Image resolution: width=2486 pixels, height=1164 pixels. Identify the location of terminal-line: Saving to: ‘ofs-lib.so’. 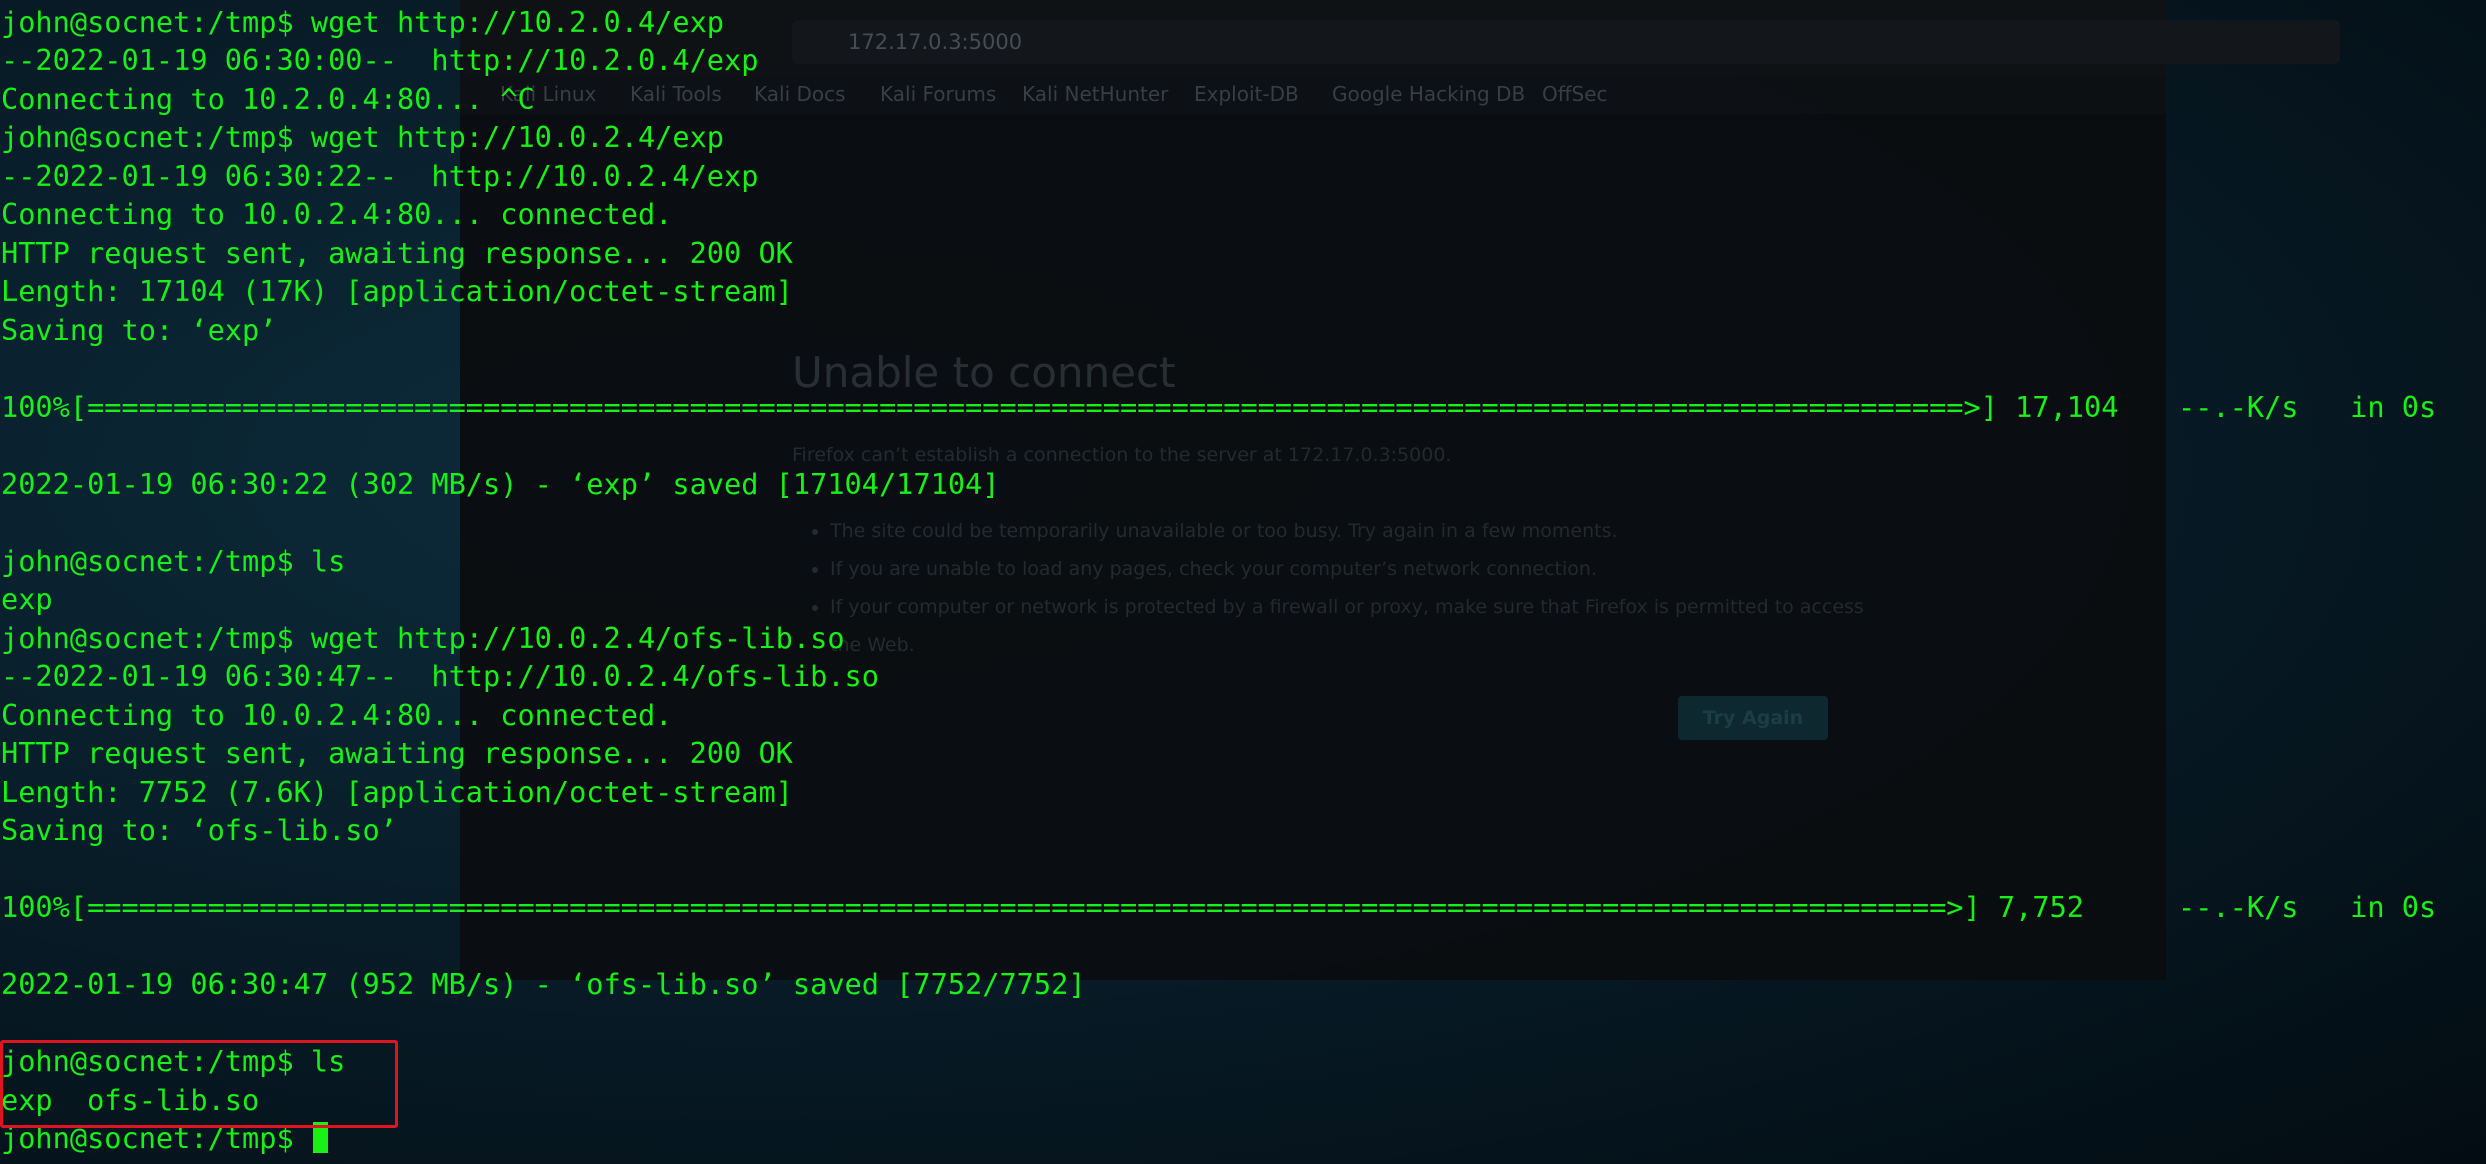
(199, 830).